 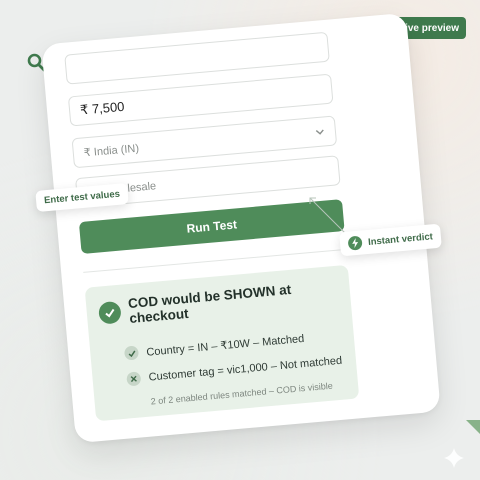 I want to click on bolt-icon, so click(x=355, y=243).